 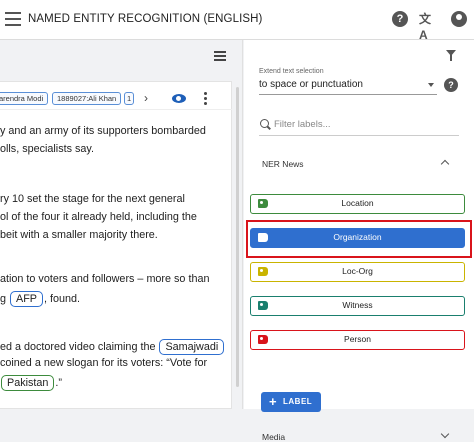 I want to click on translate-icon: 文A, so click(x=427, y=26).